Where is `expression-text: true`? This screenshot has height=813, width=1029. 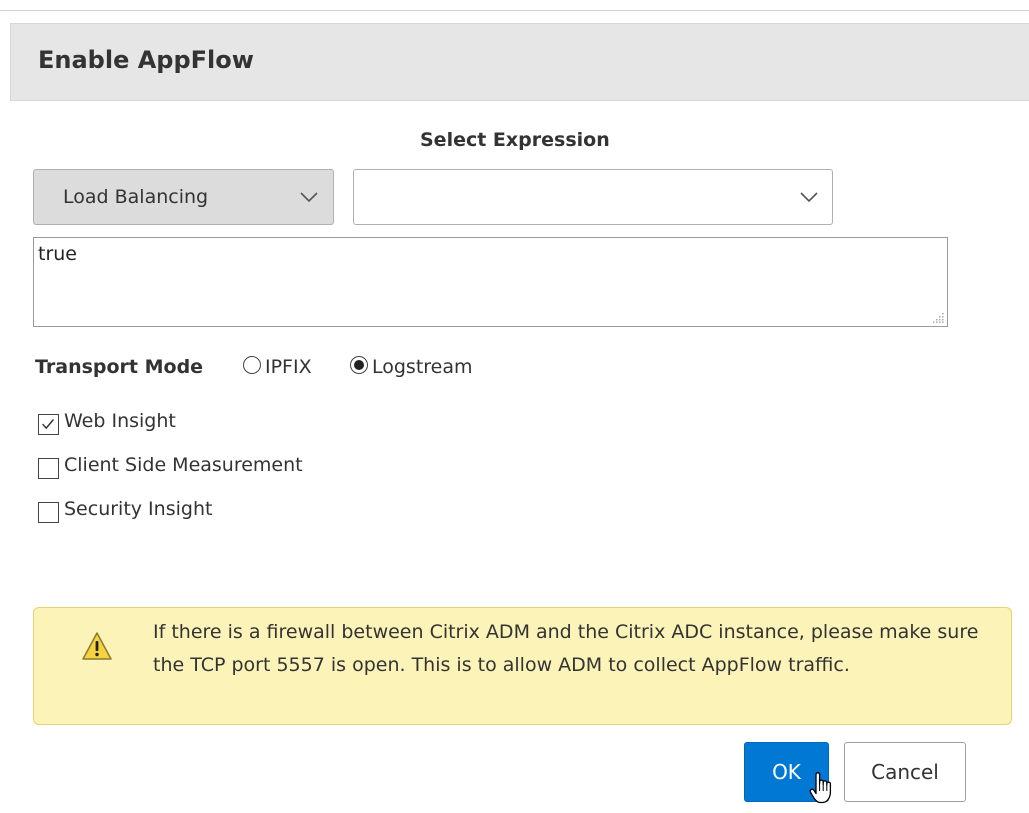
expression-text: true is located at coordinates (57, 254).